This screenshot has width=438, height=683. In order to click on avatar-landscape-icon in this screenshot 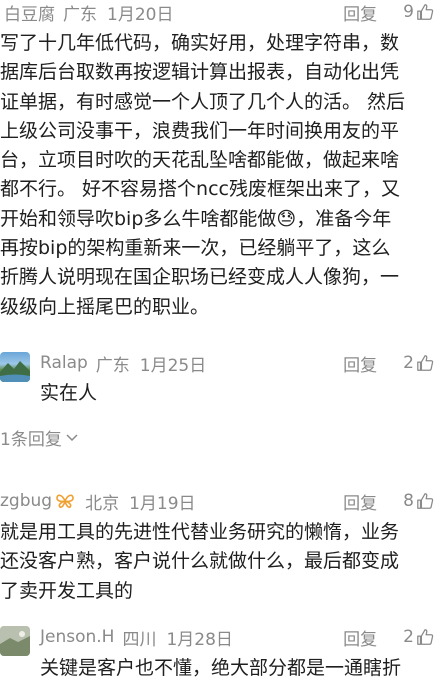, I will do `click(15, 371)`.